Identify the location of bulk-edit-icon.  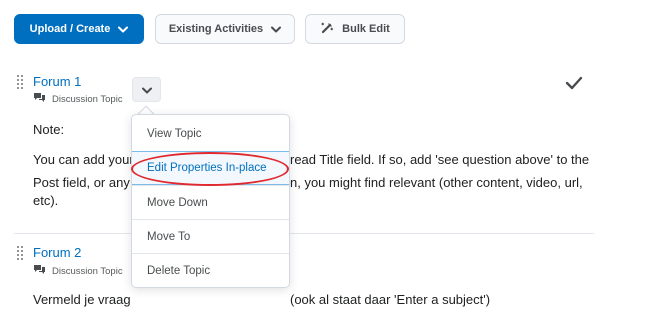
(327, 29).